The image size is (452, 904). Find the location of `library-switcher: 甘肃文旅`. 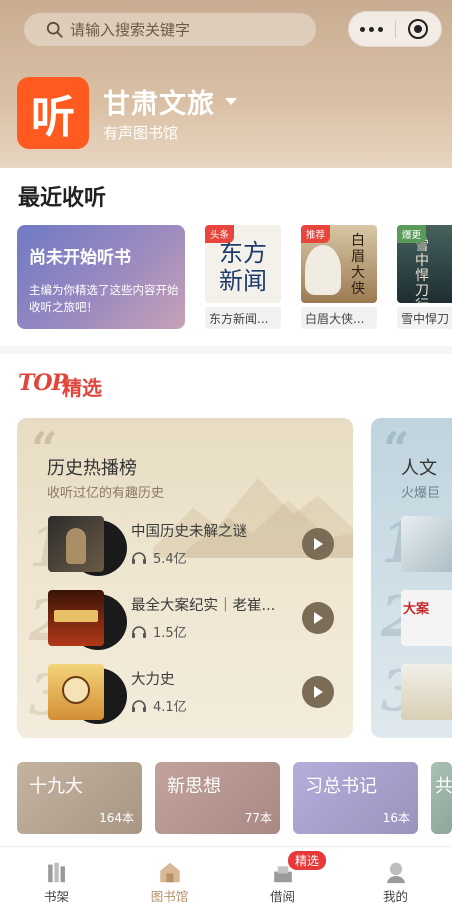

library-switcher: 甘肃文旅 is located at coordinates (170, 101).